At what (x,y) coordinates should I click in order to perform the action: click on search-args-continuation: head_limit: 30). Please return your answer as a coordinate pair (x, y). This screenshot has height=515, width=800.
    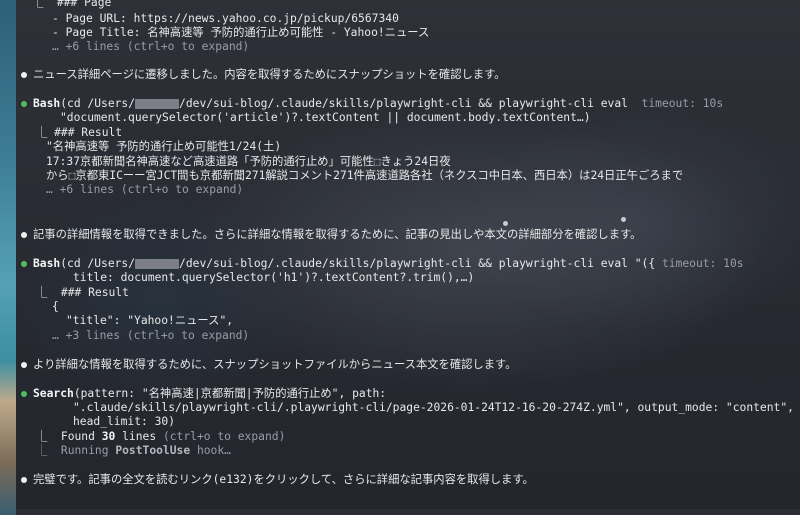
    Looking at the image, I should click on (124, 421).